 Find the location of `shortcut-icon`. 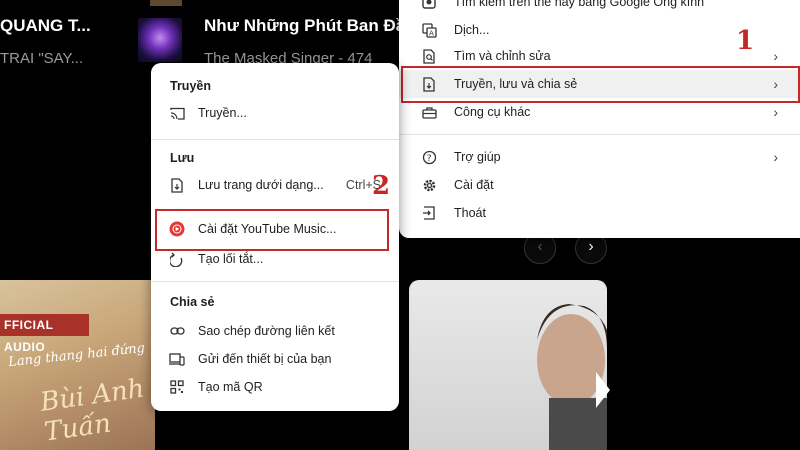

shortcut-icon is located at coordinates (177, 259).